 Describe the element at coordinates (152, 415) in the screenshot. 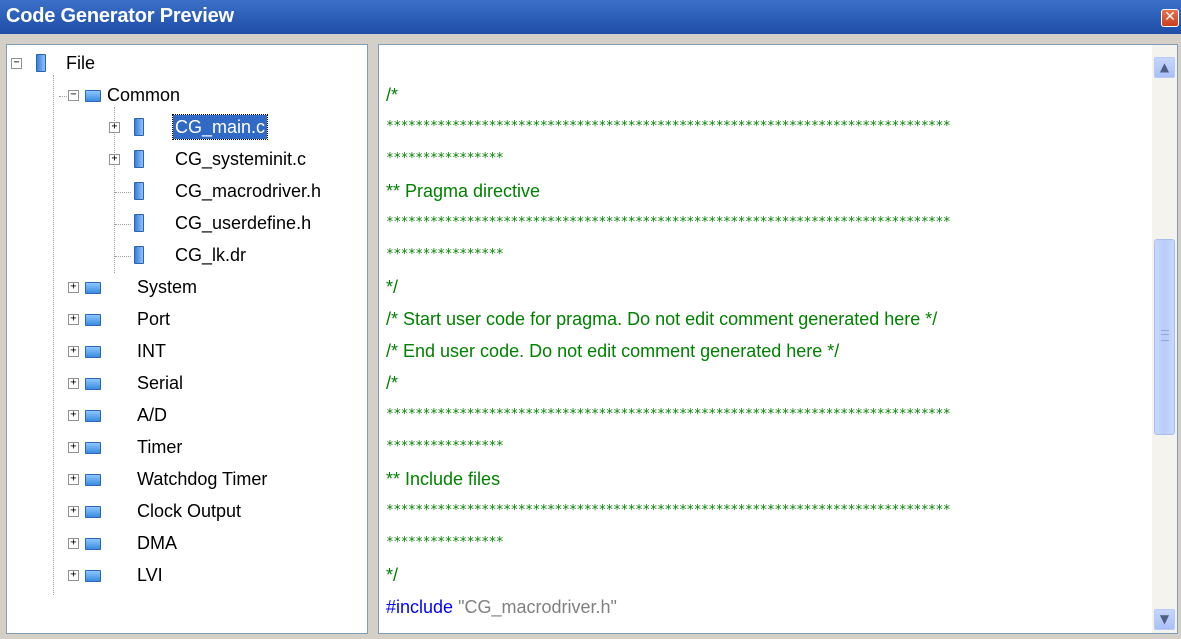

I see `tree-label-ad: A/D` at that location.